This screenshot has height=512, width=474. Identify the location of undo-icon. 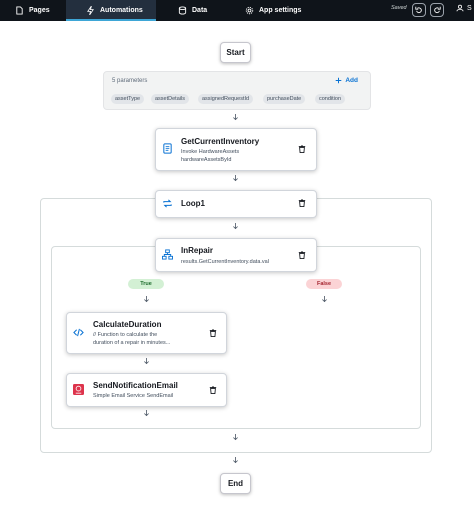
(418, 10).